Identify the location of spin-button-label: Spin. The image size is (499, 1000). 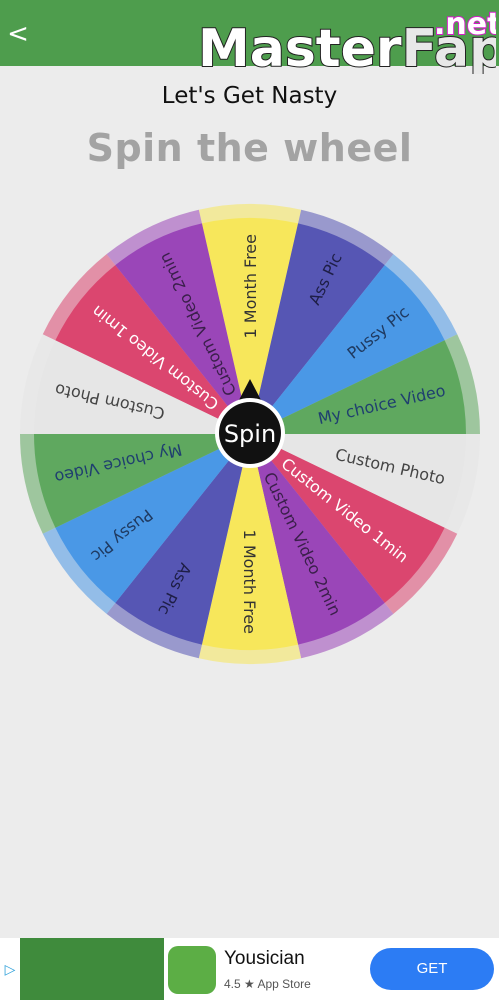
(250, 434).